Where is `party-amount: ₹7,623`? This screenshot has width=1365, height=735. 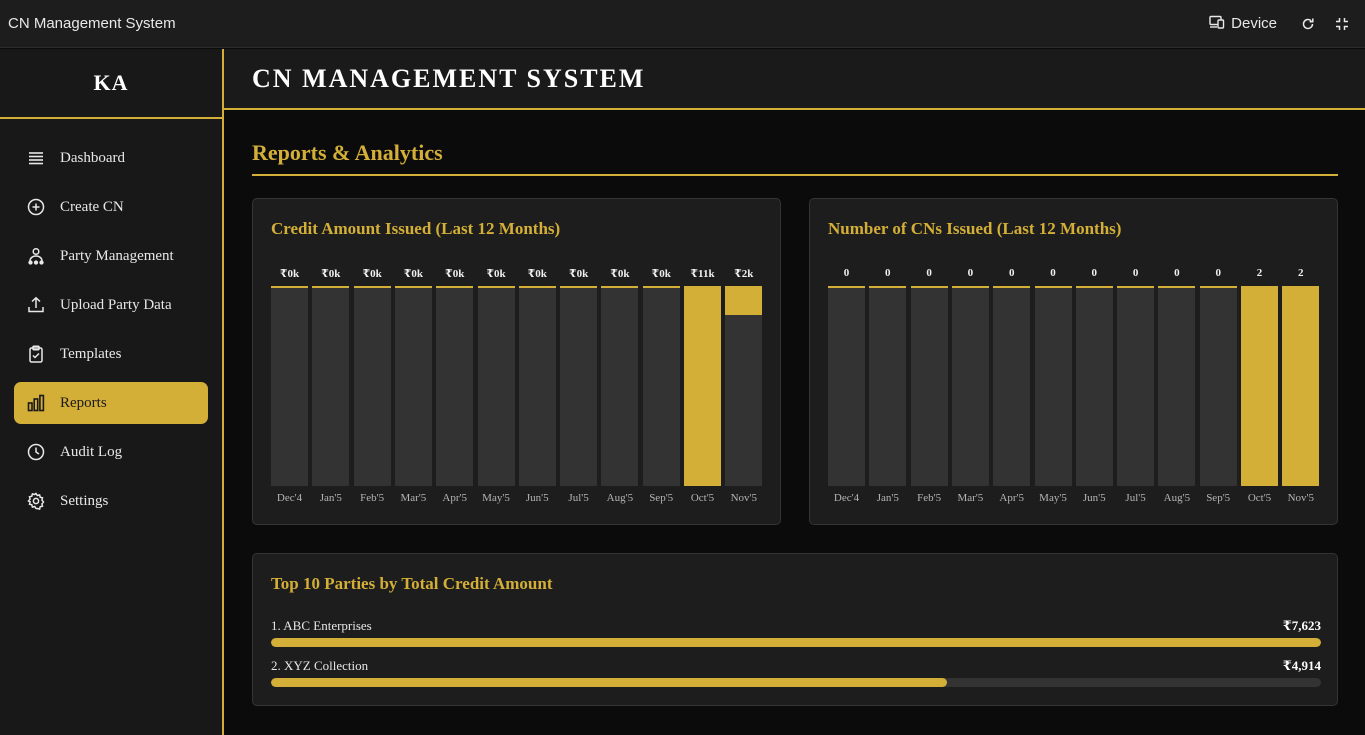 party-amount: ₹7,623 is located at coordinates (1301, 625).